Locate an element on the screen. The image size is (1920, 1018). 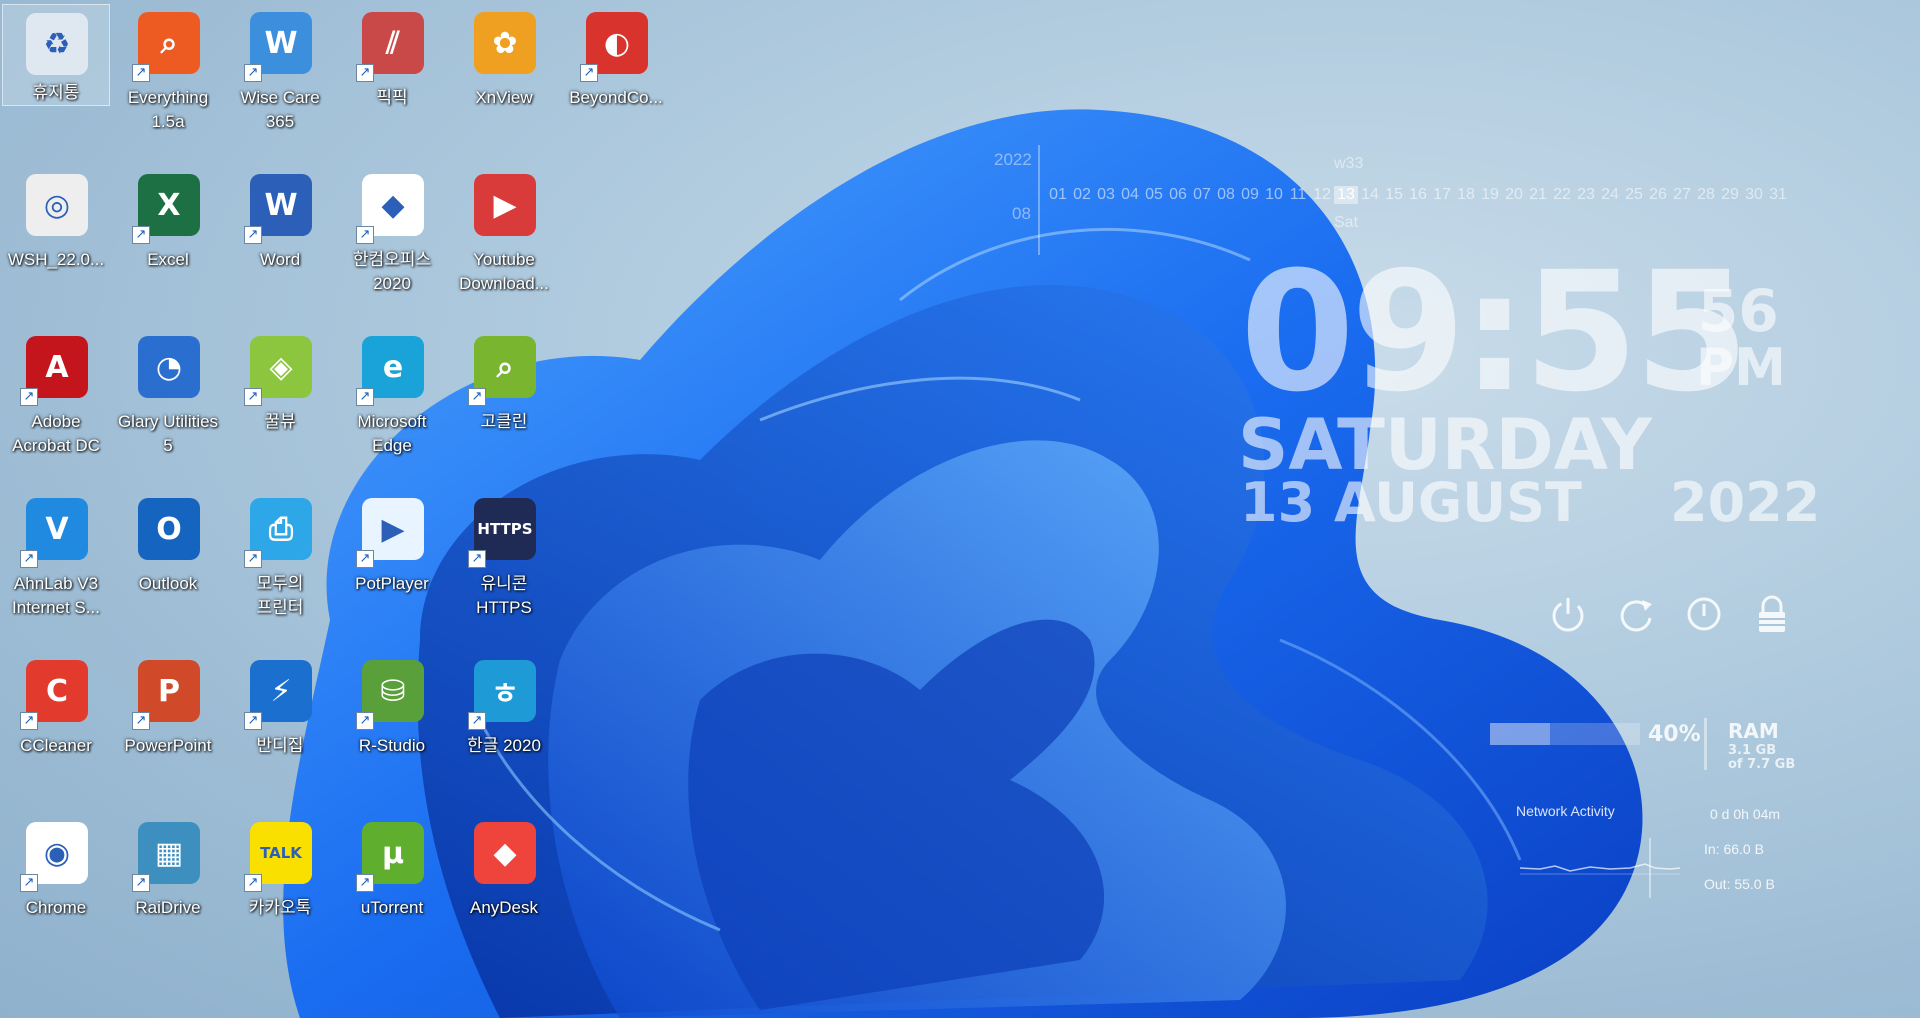
icon-glyph: ▶ is located at coordinates (505, 205).